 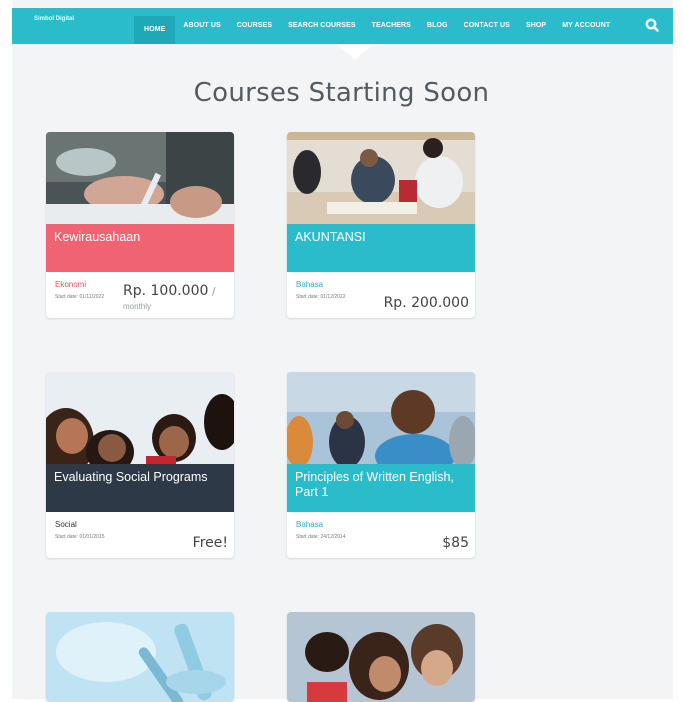 I want to click on course-category: Ekonomi, so click(x=70, y=284).